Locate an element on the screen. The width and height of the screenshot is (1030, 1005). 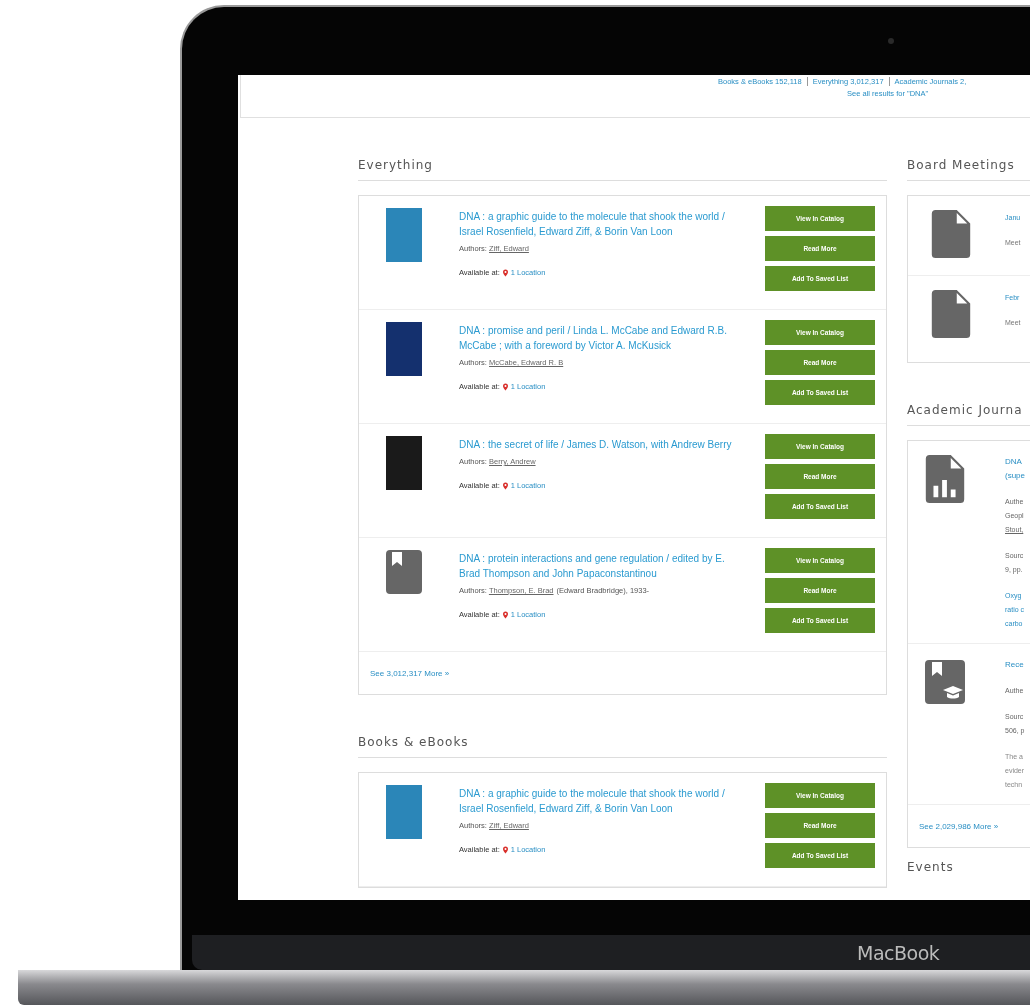
camera-icon is located at coordinates (891, 41).